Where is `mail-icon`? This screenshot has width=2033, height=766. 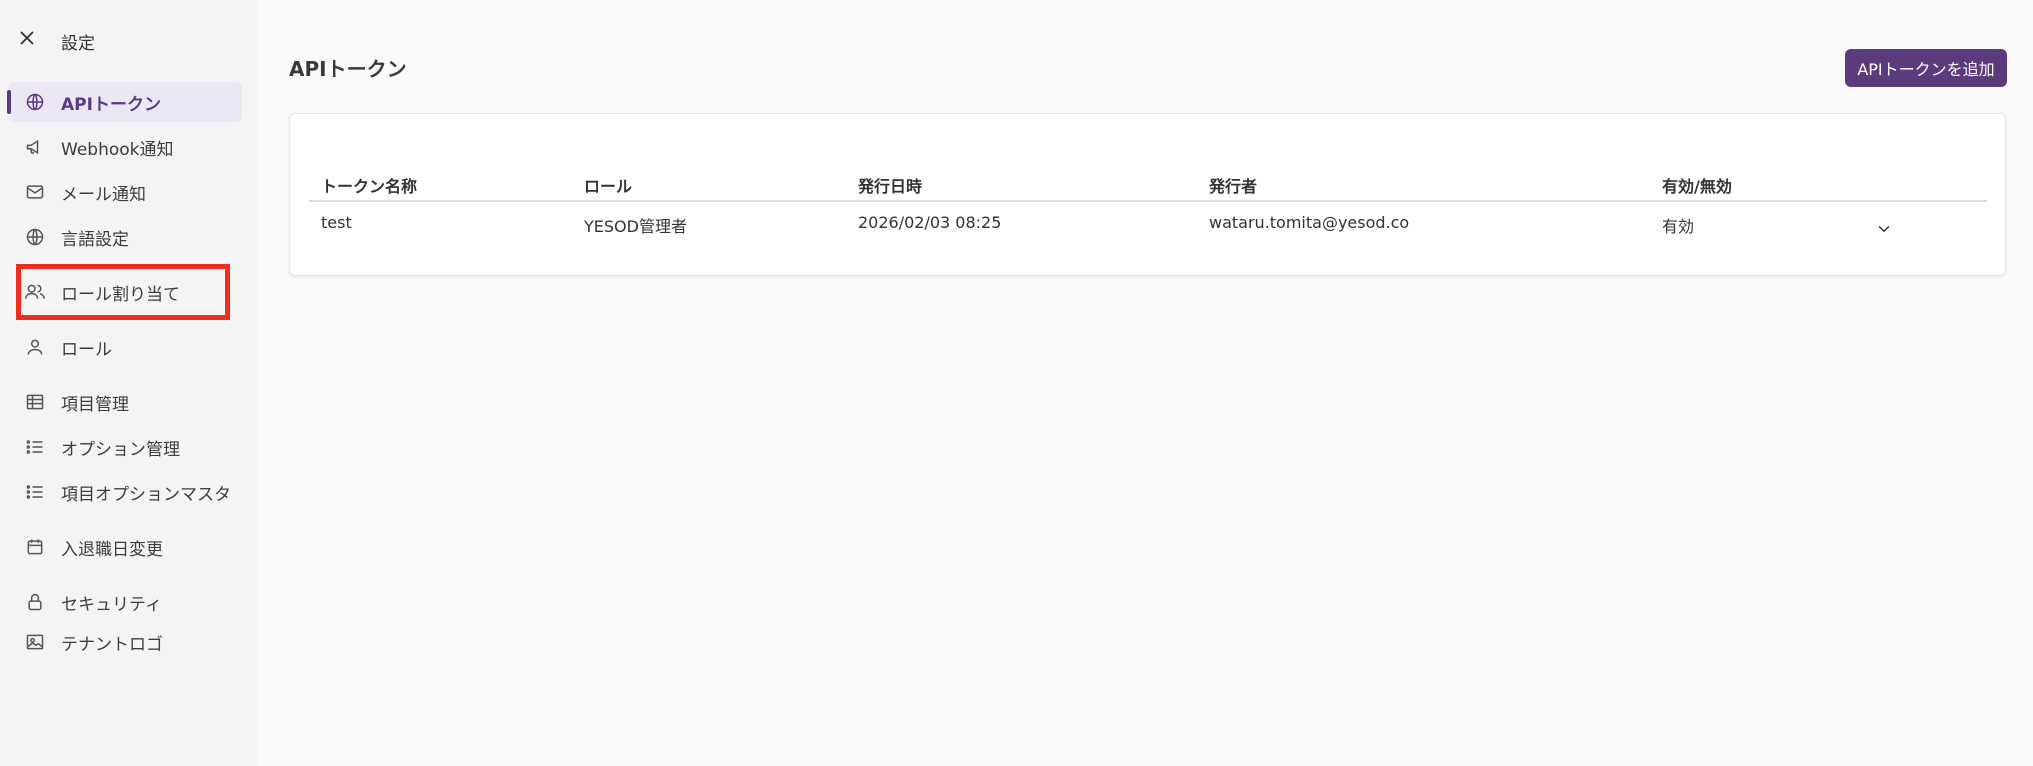
mail-icon is located at coordinates (35, 192).